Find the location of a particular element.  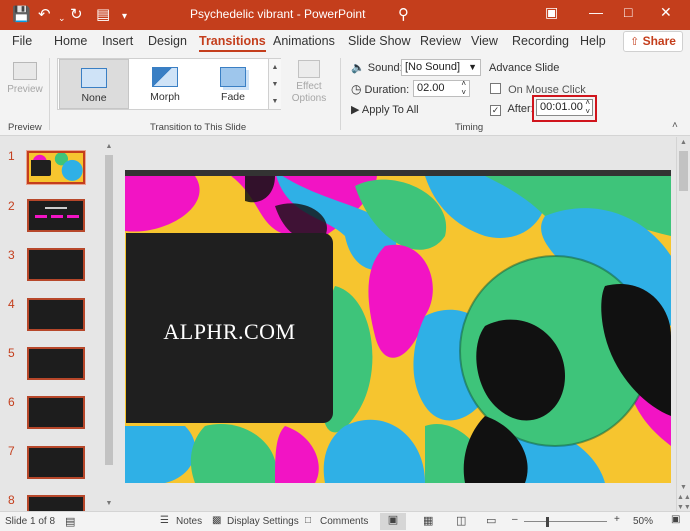

slide-show-icon: ▭ is located at coordinates (491, 520).